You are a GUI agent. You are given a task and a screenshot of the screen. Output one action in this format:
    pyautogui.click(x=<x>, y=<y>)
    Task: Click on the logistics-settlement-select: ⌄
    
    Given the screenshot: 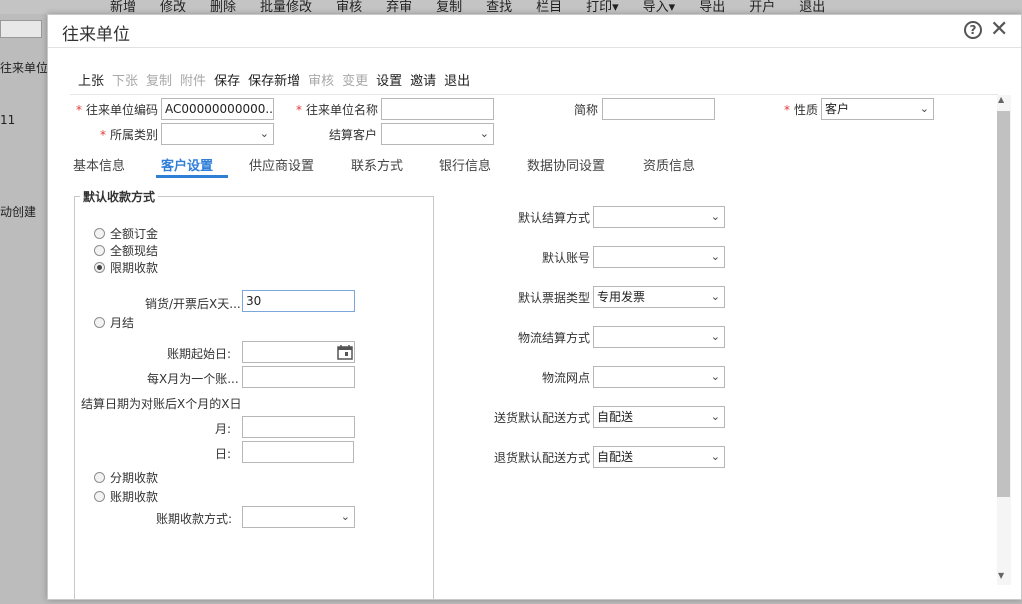 What is the action you would take?
    pyautogui.click(x=659, y=337)
    